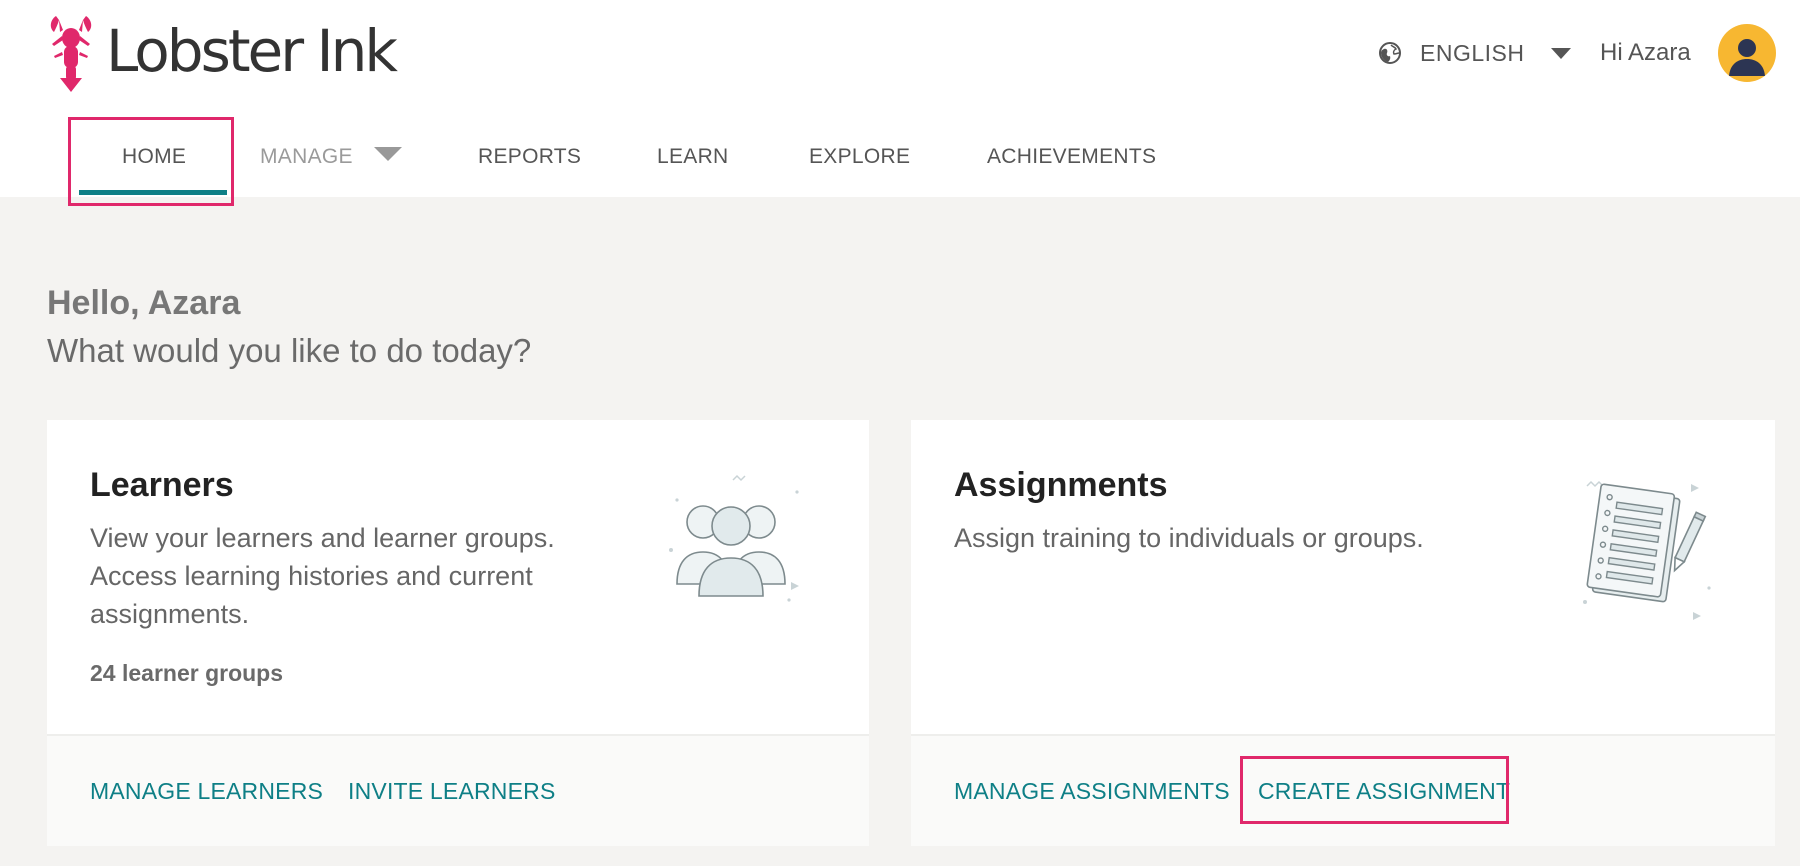 Image resolution: width=1800 pixels, height=866 pixels. Describe the element at coordinates (1390, 53) in the screenshot. I see `globe-icon` at that location.